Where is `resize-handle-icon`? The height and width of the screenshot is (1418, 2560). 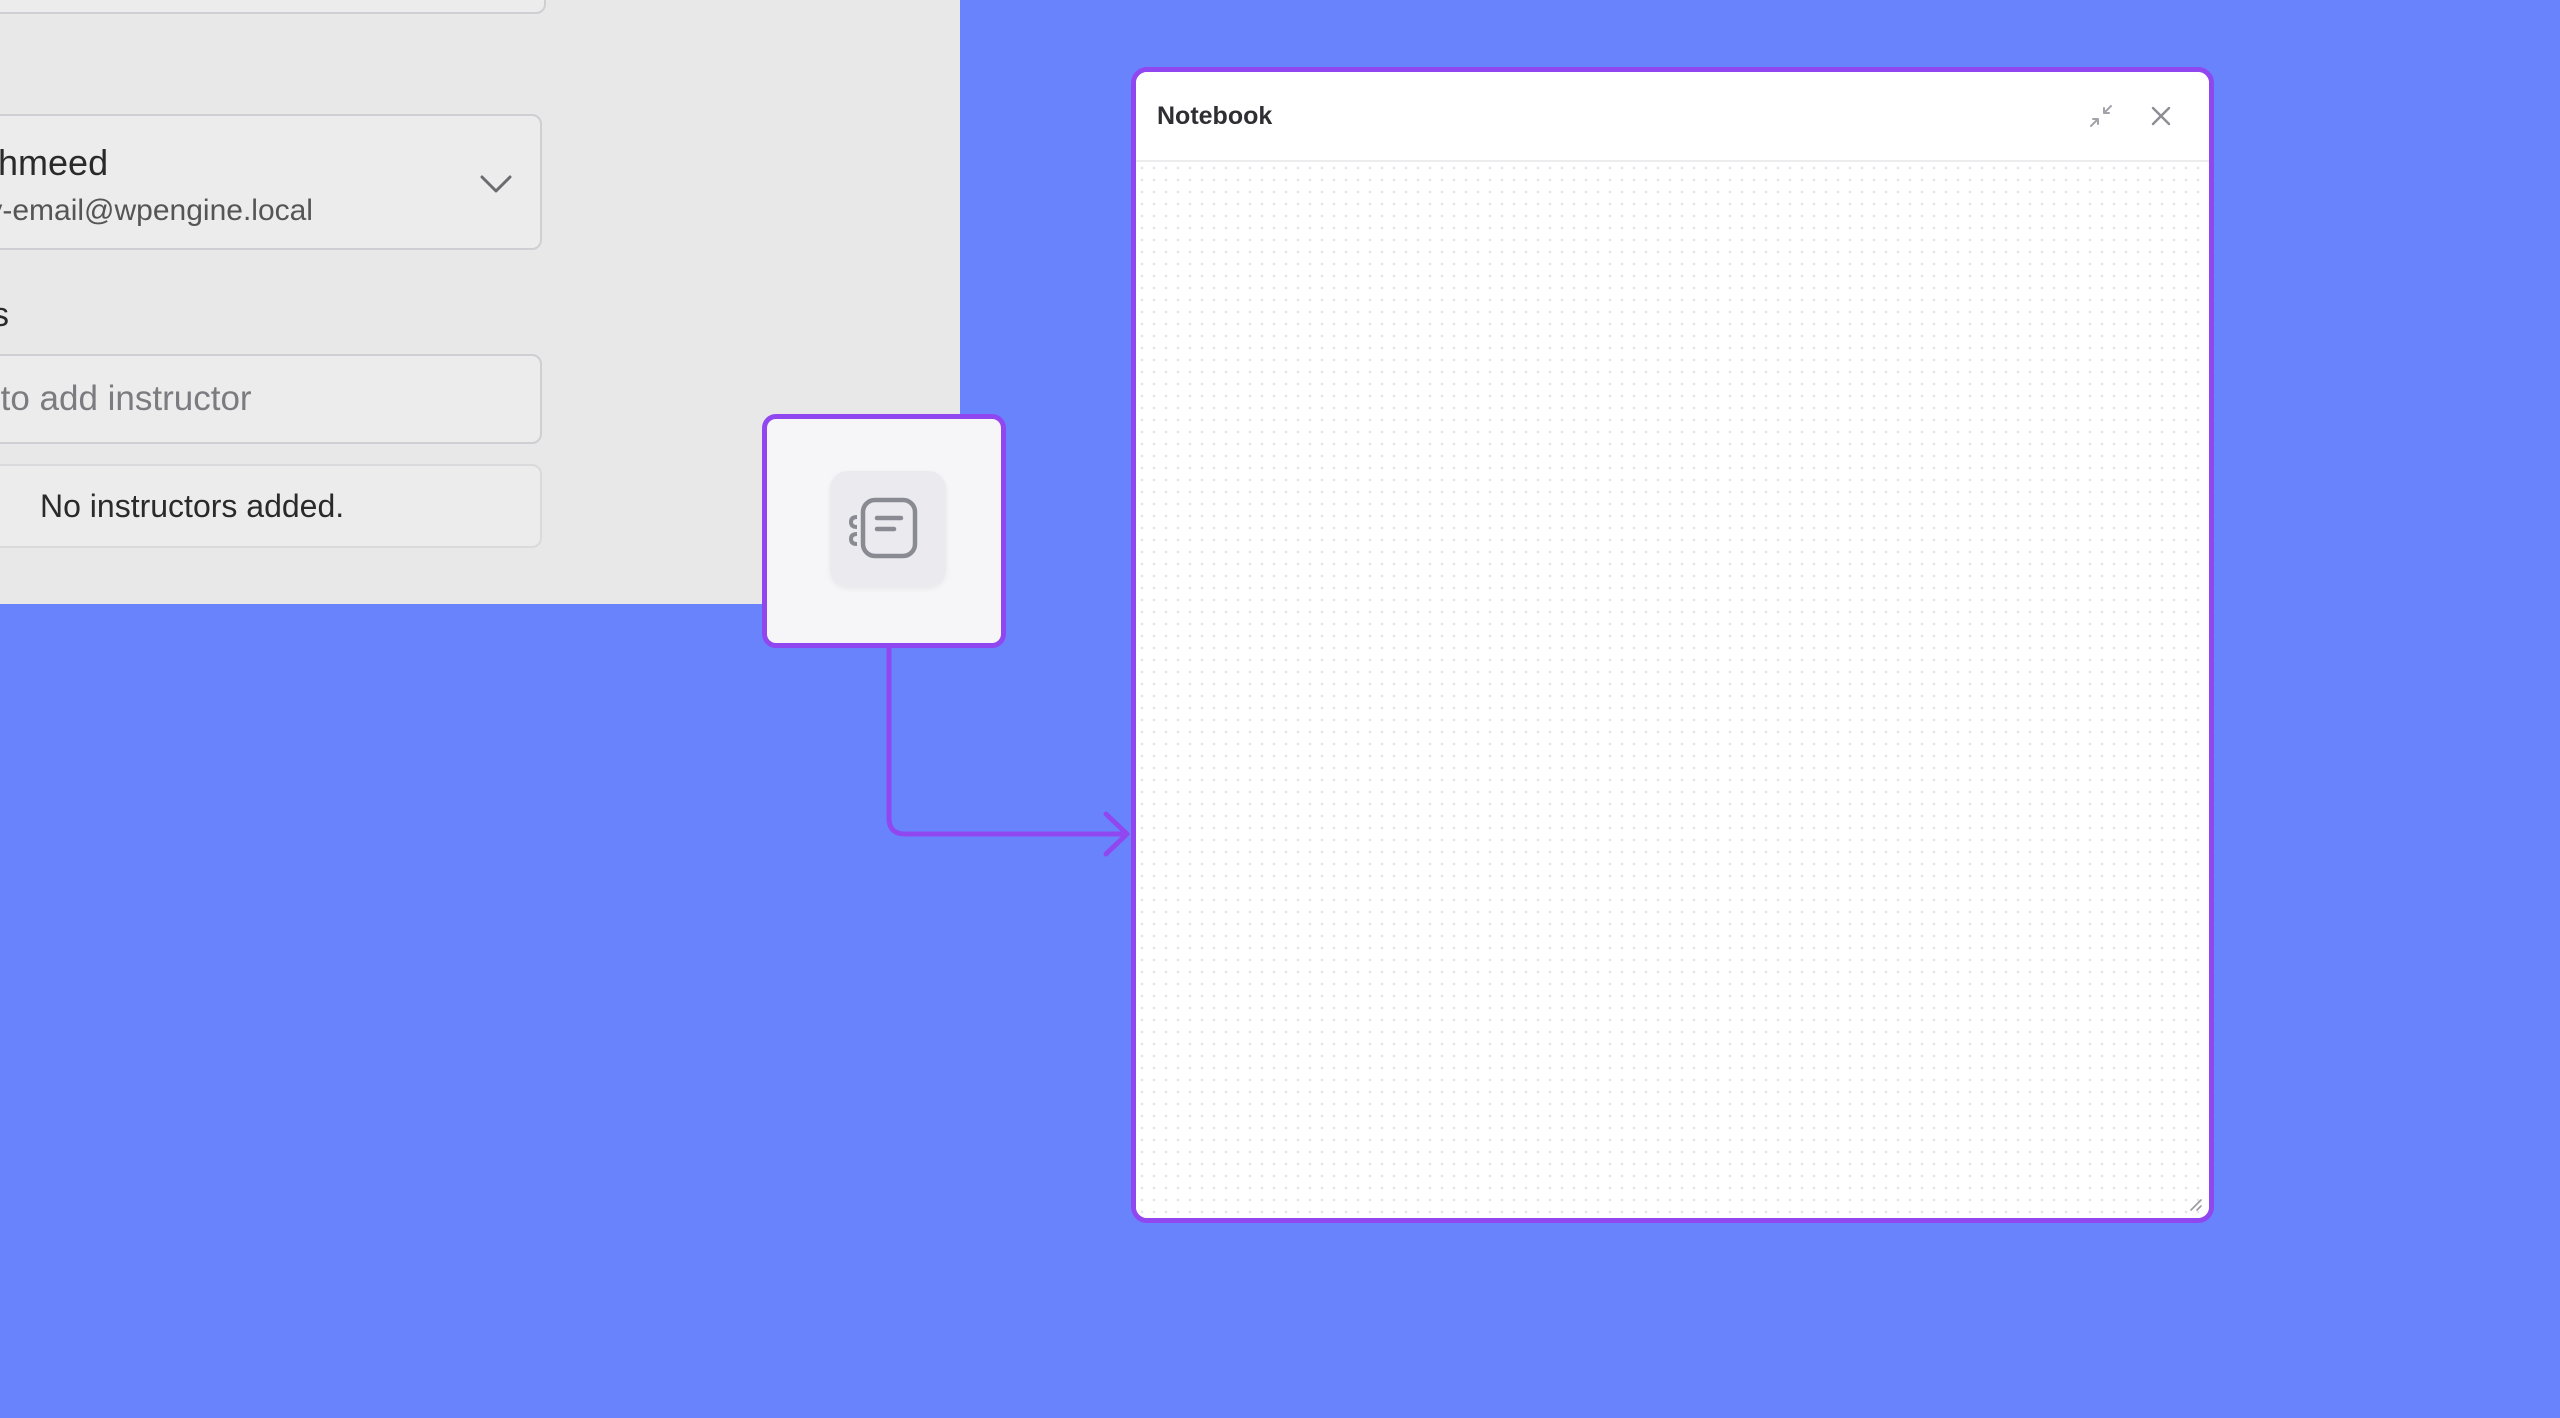
resize-handle-icon is located at coordinates (2194, 1203).